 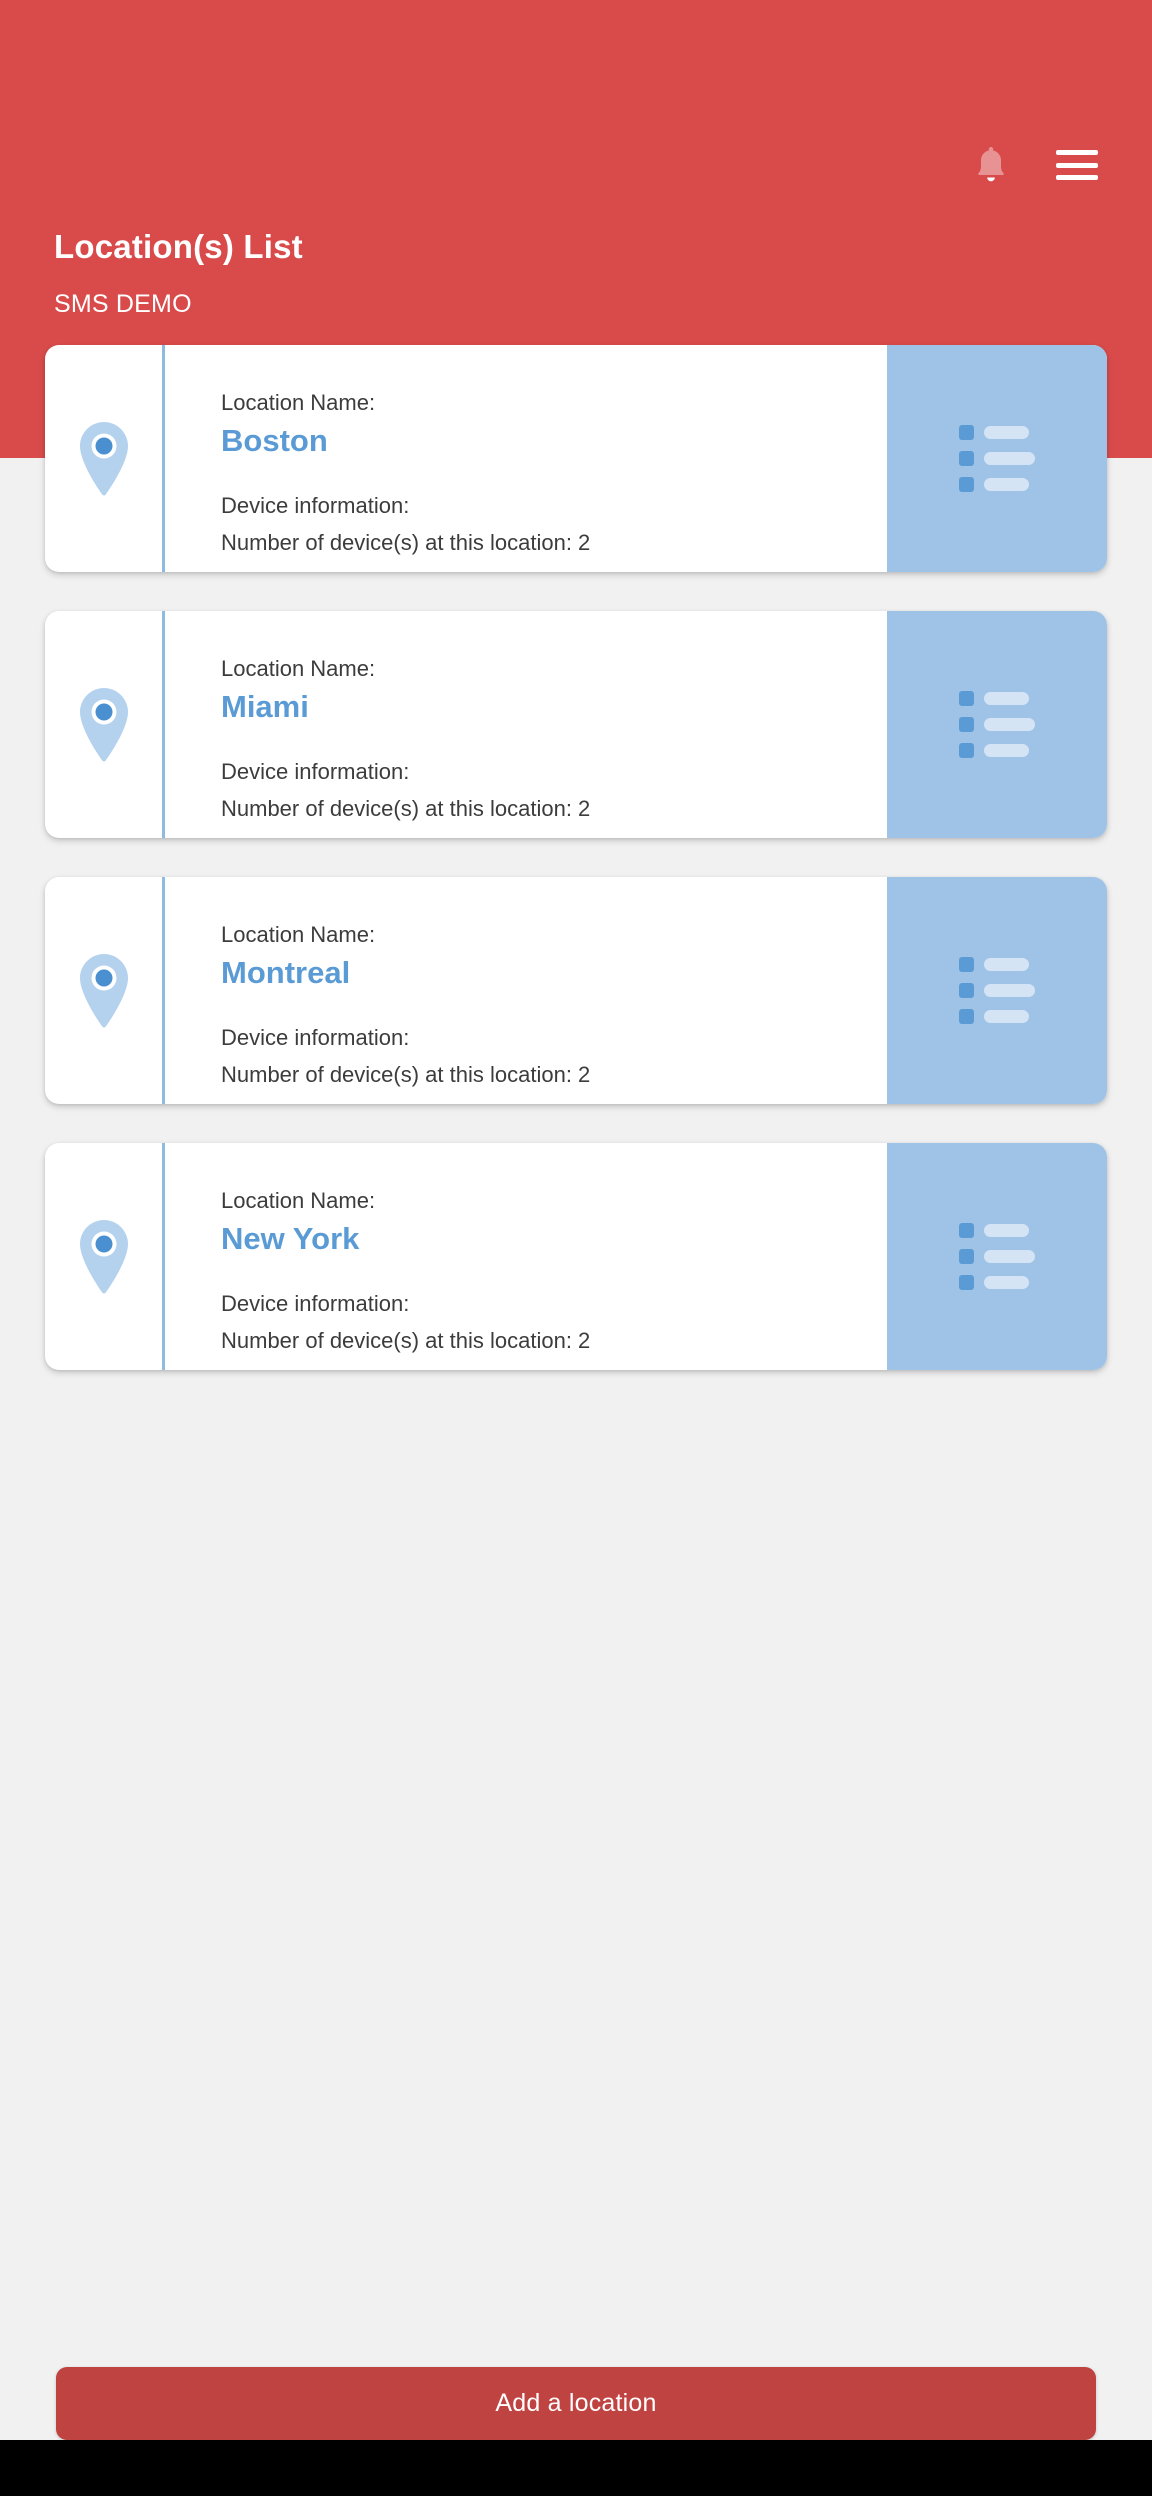 I want to click on location-name-value: Miami, so click(x=265, y=706).